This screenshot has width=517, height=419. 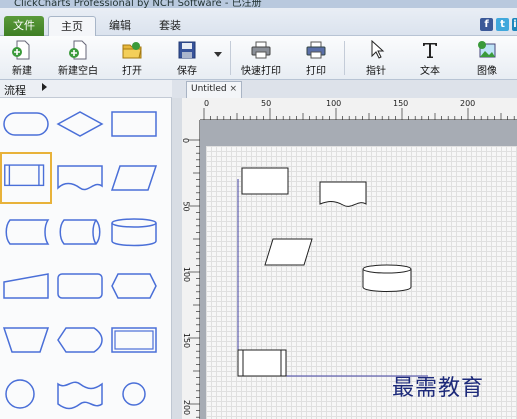 What do you see at coordinates (20, 394) in the screenshot?
I see `circle-icon` at bounding box center [20, 394].